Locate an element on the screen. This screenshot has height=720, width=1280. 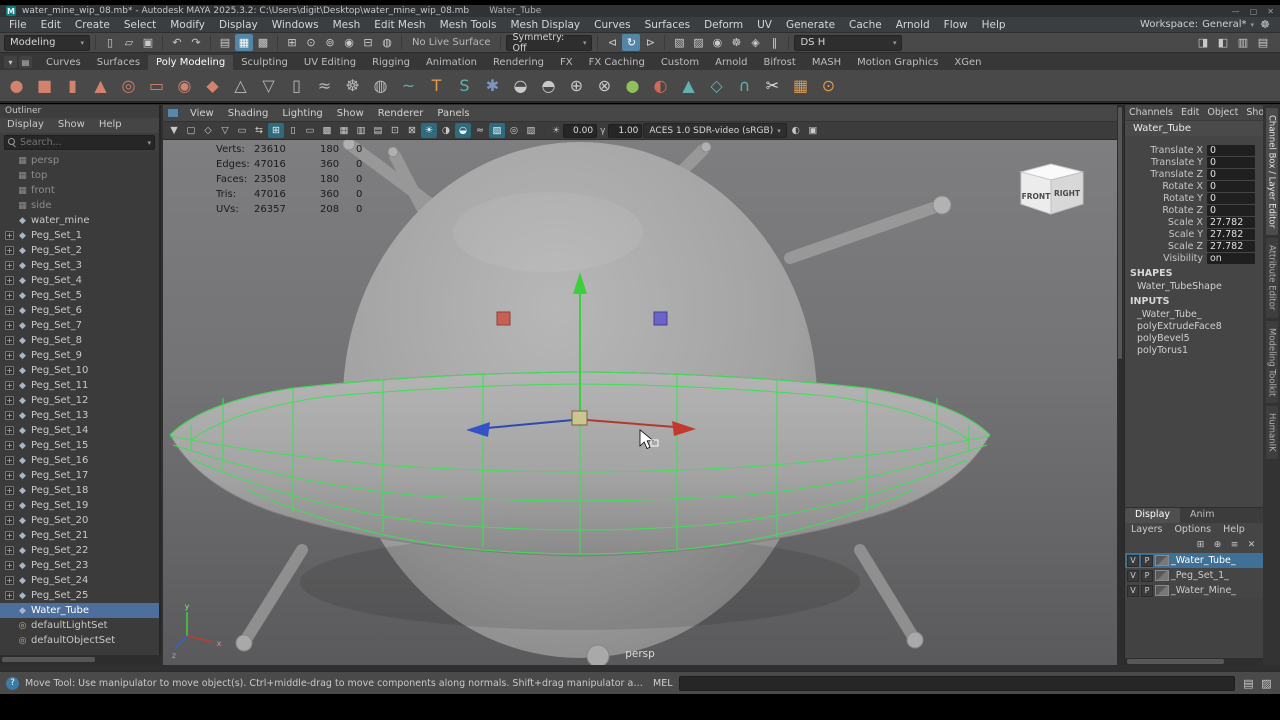
layer-row: V P _Water_Mine_ is located at coordinates (1194, 590).